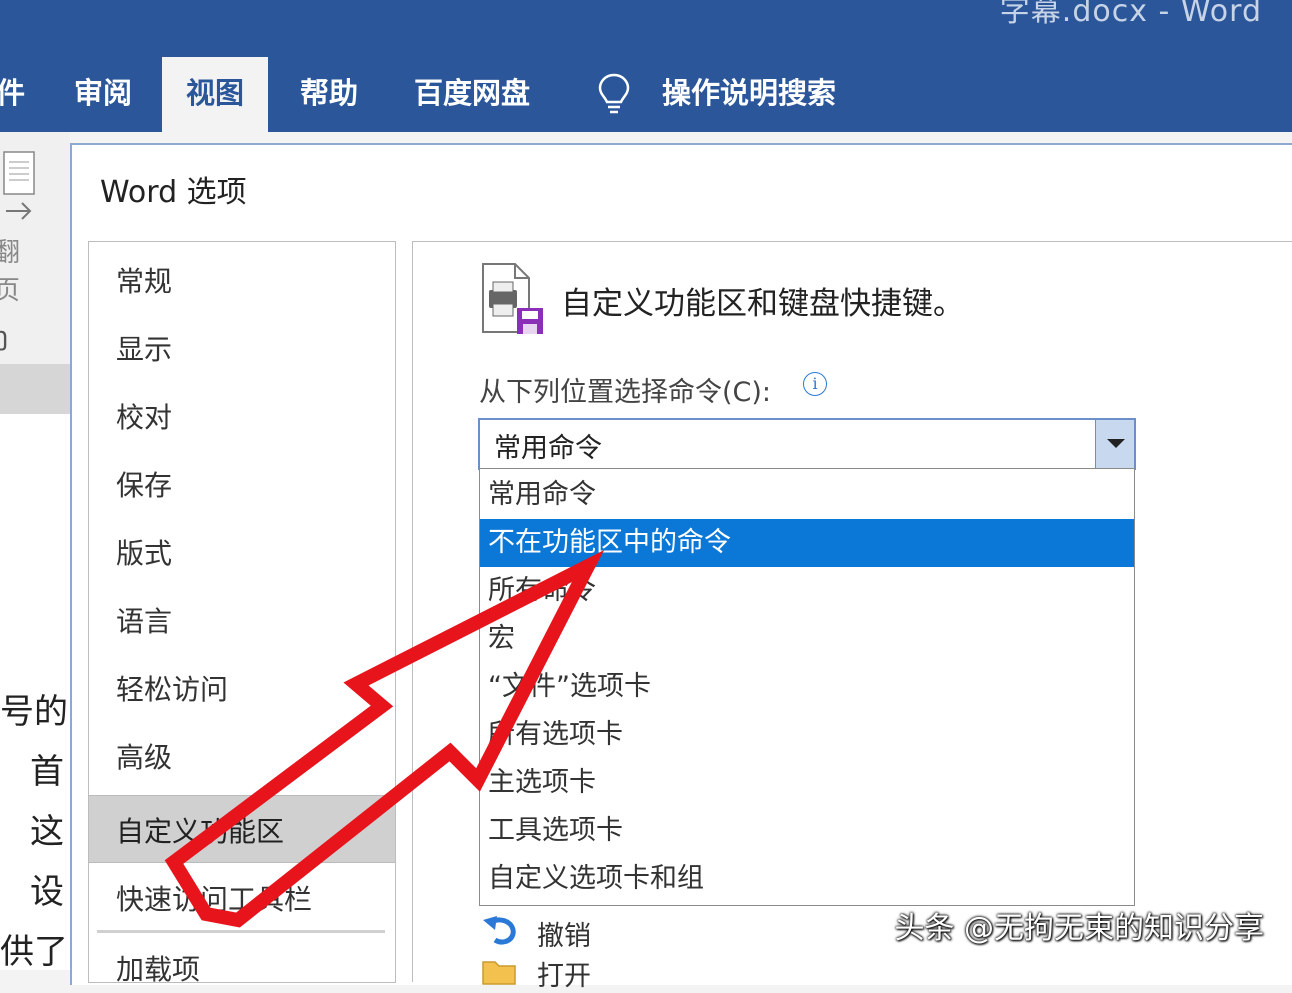 Image resolution: width=1292 pixels, height=993 pixels. Describe the element at coordinates (512, 298) in the screenshot. I see `customize-ribbon-icon` at that location.